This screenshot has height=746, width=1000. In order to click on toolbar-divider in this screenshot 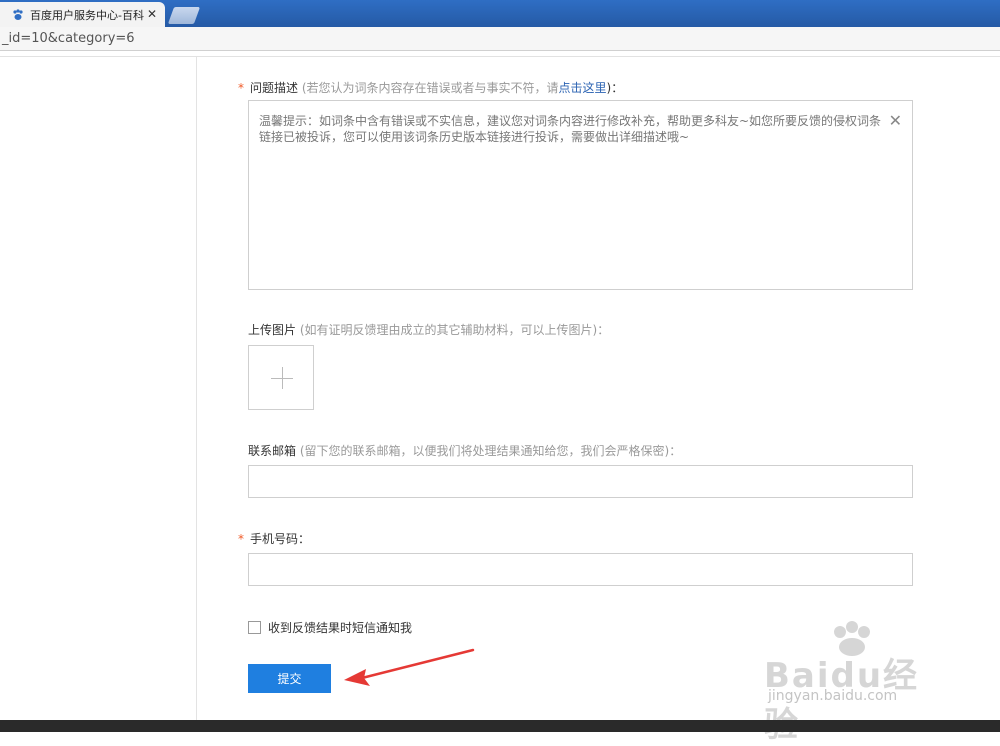, I will do `click(500, 54)`.